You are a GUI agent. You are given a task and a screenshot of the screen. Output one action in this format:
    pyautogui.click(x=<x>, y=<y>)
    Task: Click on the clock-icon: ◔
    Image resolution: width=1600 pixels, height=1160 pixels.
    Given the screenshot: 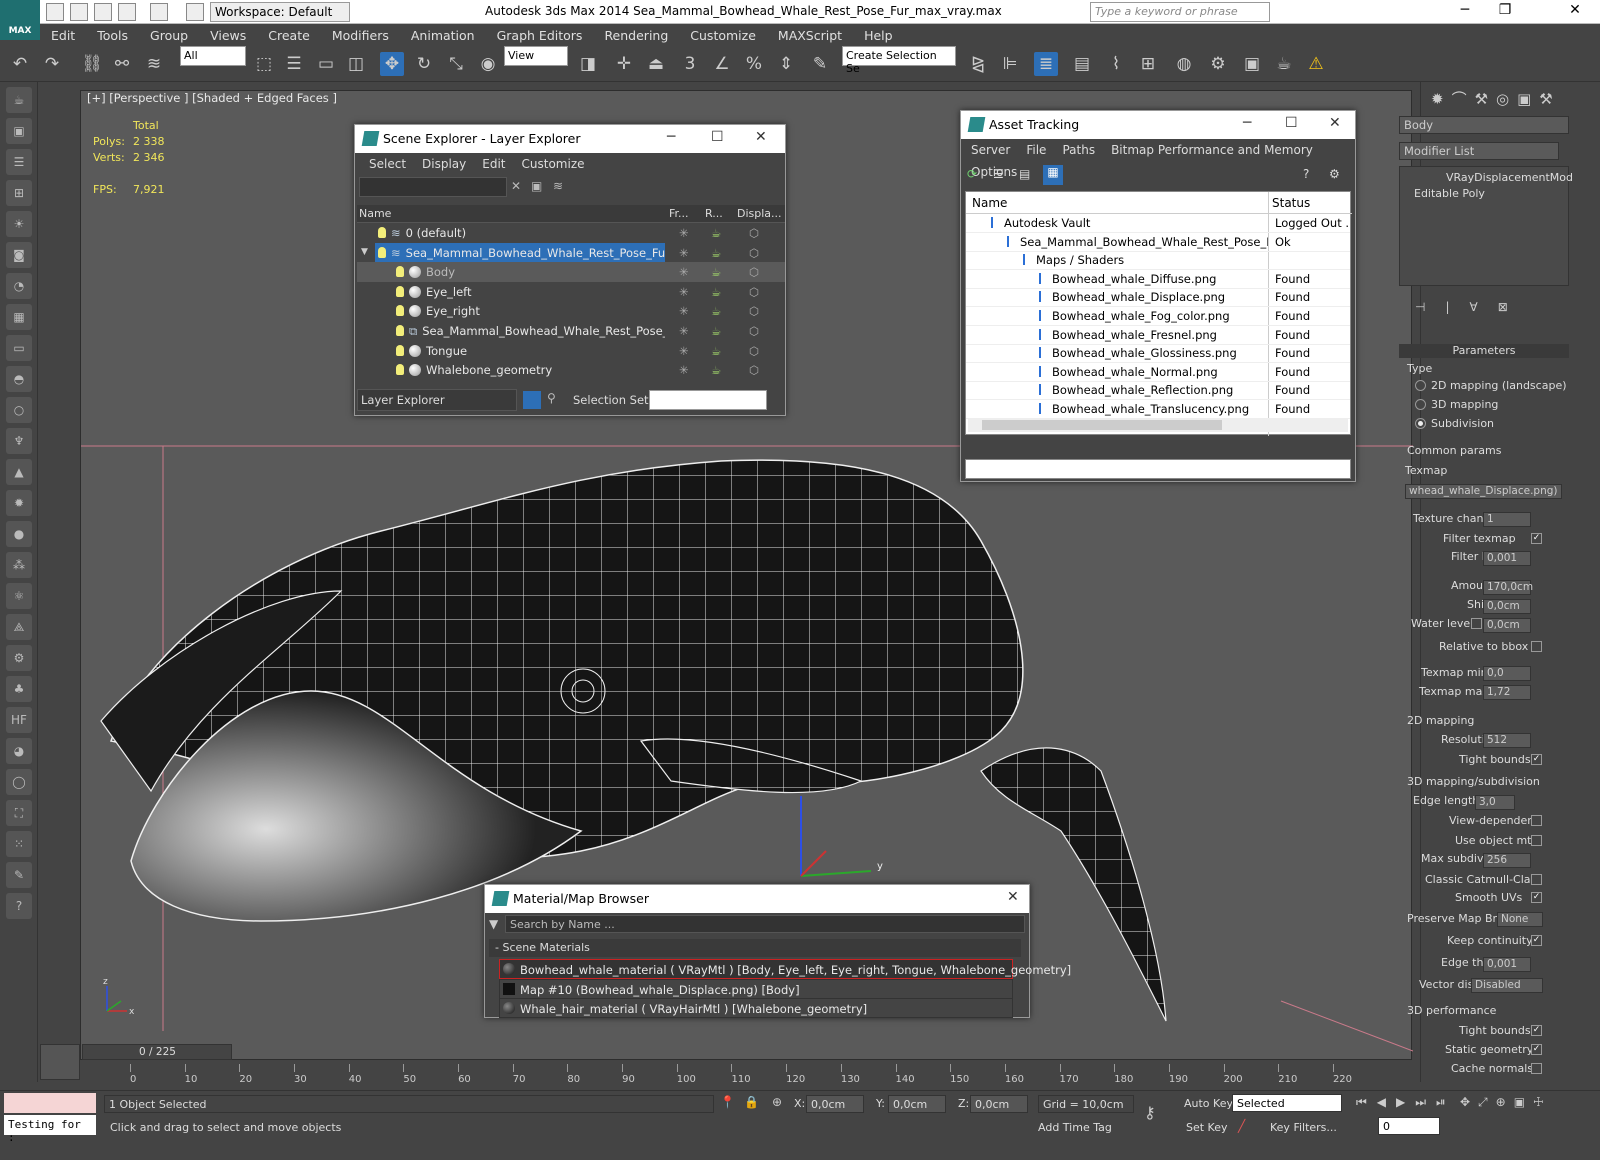 What is the action you would take?
    pyautogui.click(x=19, y=286)
    